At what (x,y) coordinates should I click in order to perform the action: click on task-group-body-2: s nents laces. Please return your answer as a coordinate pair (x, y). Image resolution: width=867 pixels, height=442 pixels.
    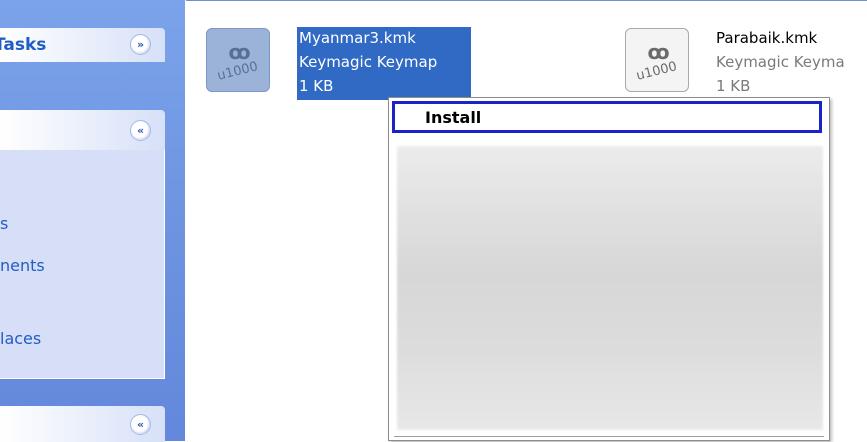
    Looking at the image, I should click on (82, 264).